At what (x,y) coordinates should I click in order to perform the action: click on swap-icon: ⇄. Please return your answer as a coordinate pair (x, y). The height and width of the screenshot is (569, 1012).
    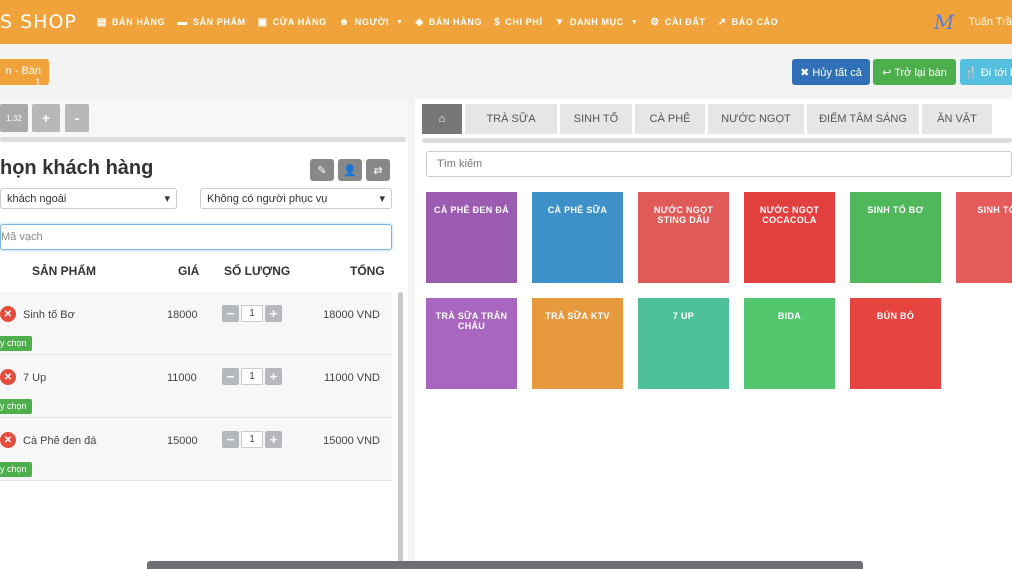
    Looking at the image, I should click on (378, 170).